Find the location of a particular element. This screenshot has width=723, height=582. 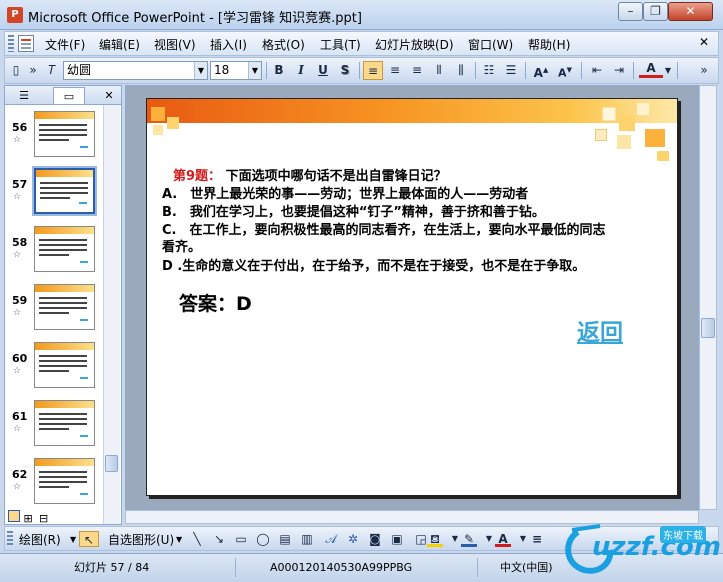

align-left-icon: ≡ is located at coordinates (373, 70).